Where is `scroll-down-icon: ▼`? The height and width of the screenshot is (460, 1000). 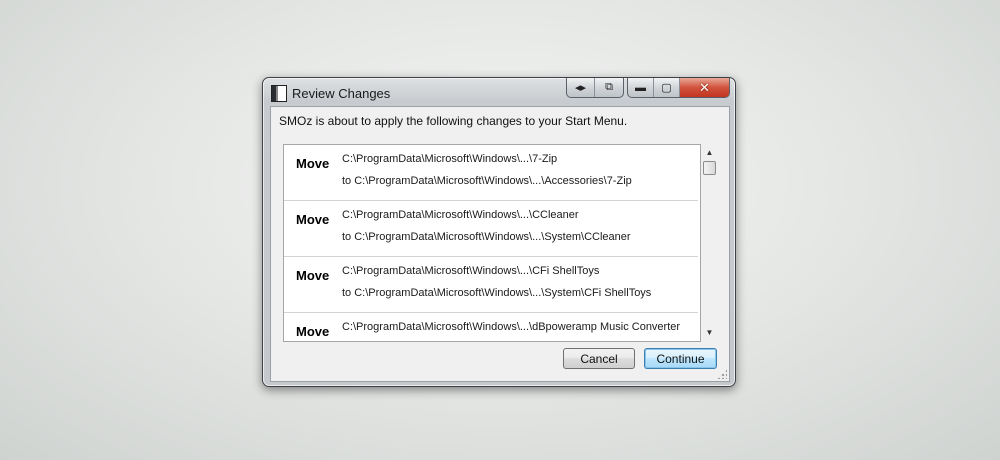
scroll-down-icon: ▼ is located at coordinates (709, 332).